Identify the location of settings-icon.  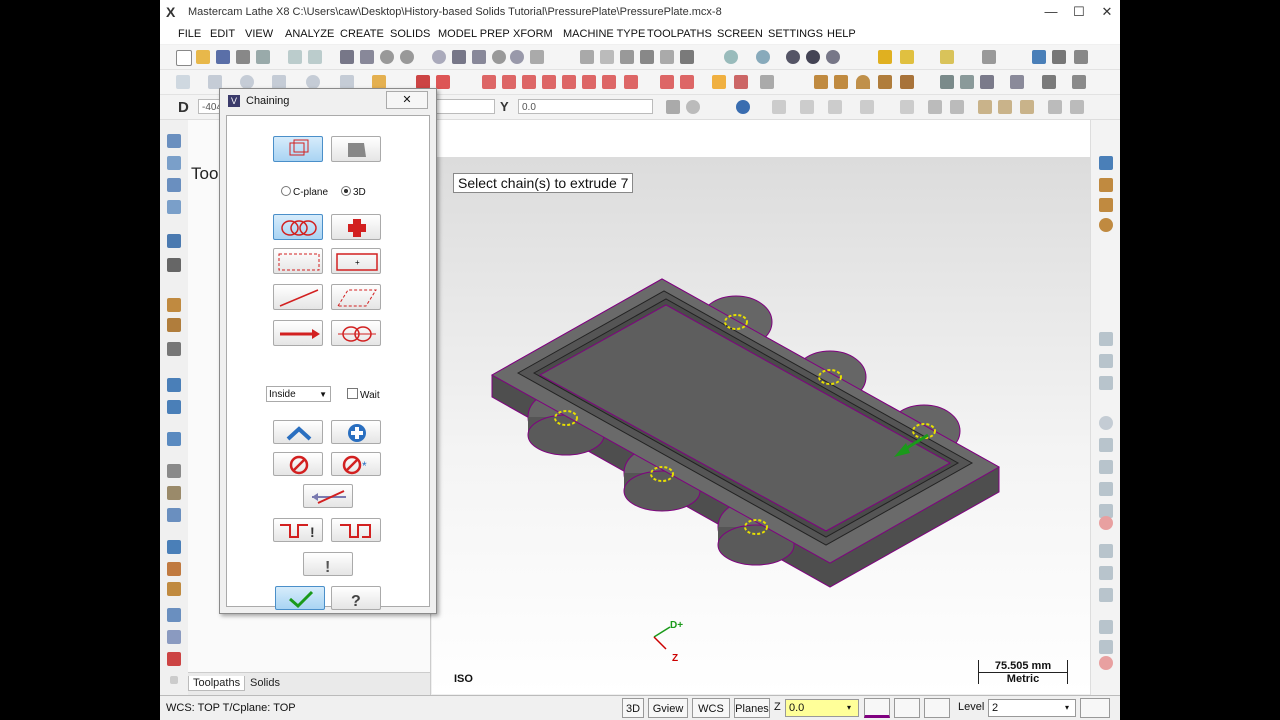
(1059, 57).